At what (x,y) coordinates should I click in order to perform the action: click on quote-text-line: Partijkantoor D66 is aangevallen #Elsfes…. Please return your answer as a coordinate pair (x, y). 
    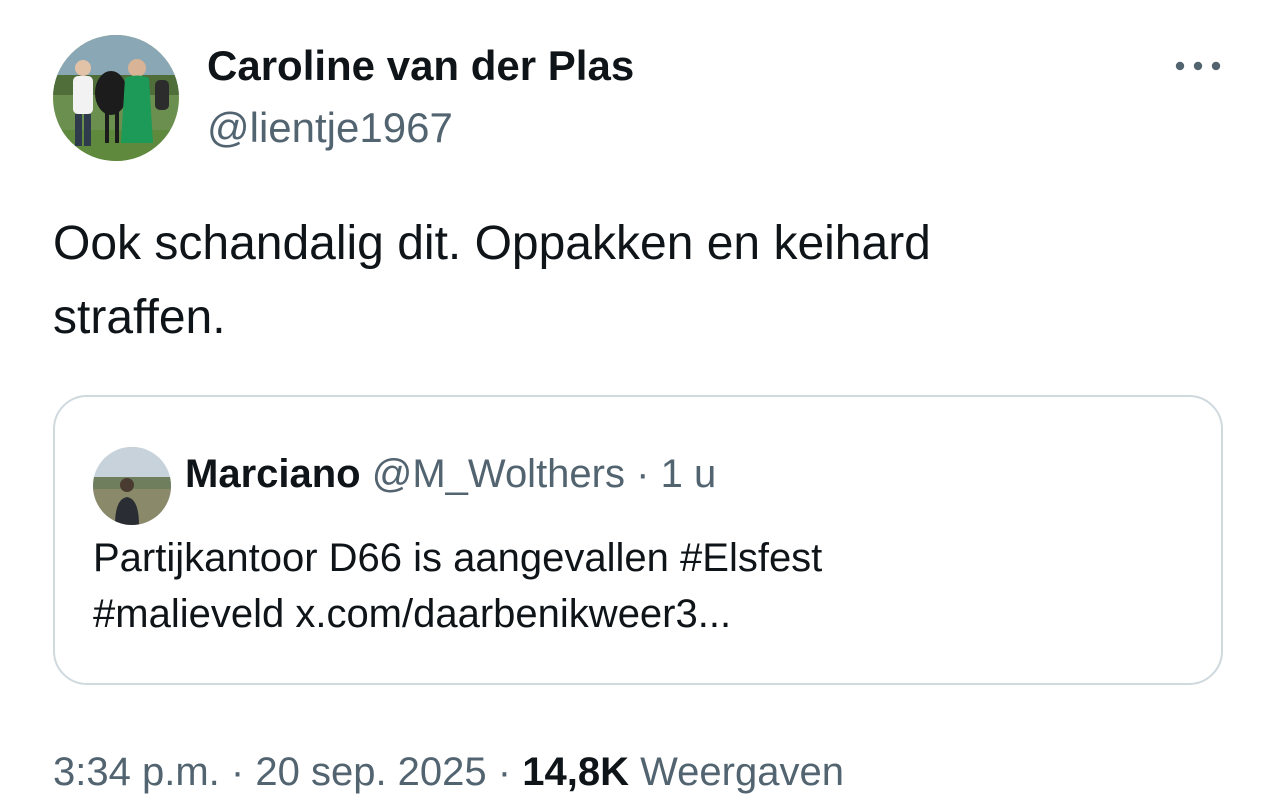
    Looking at the image, I should click on (458, 558).